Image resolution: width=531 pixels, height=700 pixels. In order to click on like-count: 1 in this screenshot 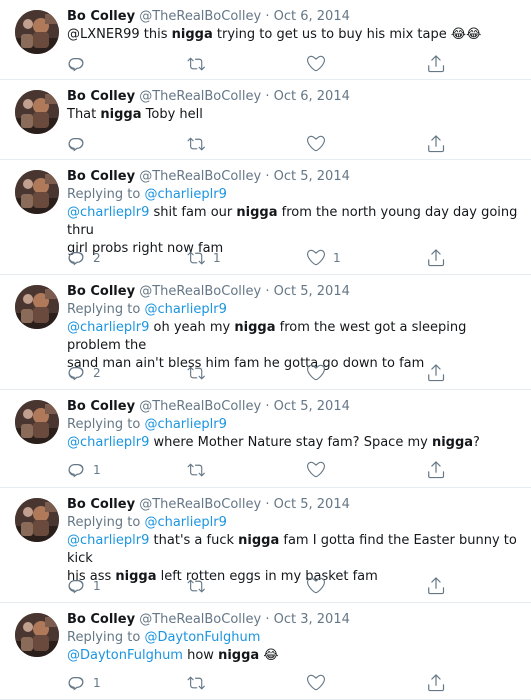, I will do `click(337, 258)`.